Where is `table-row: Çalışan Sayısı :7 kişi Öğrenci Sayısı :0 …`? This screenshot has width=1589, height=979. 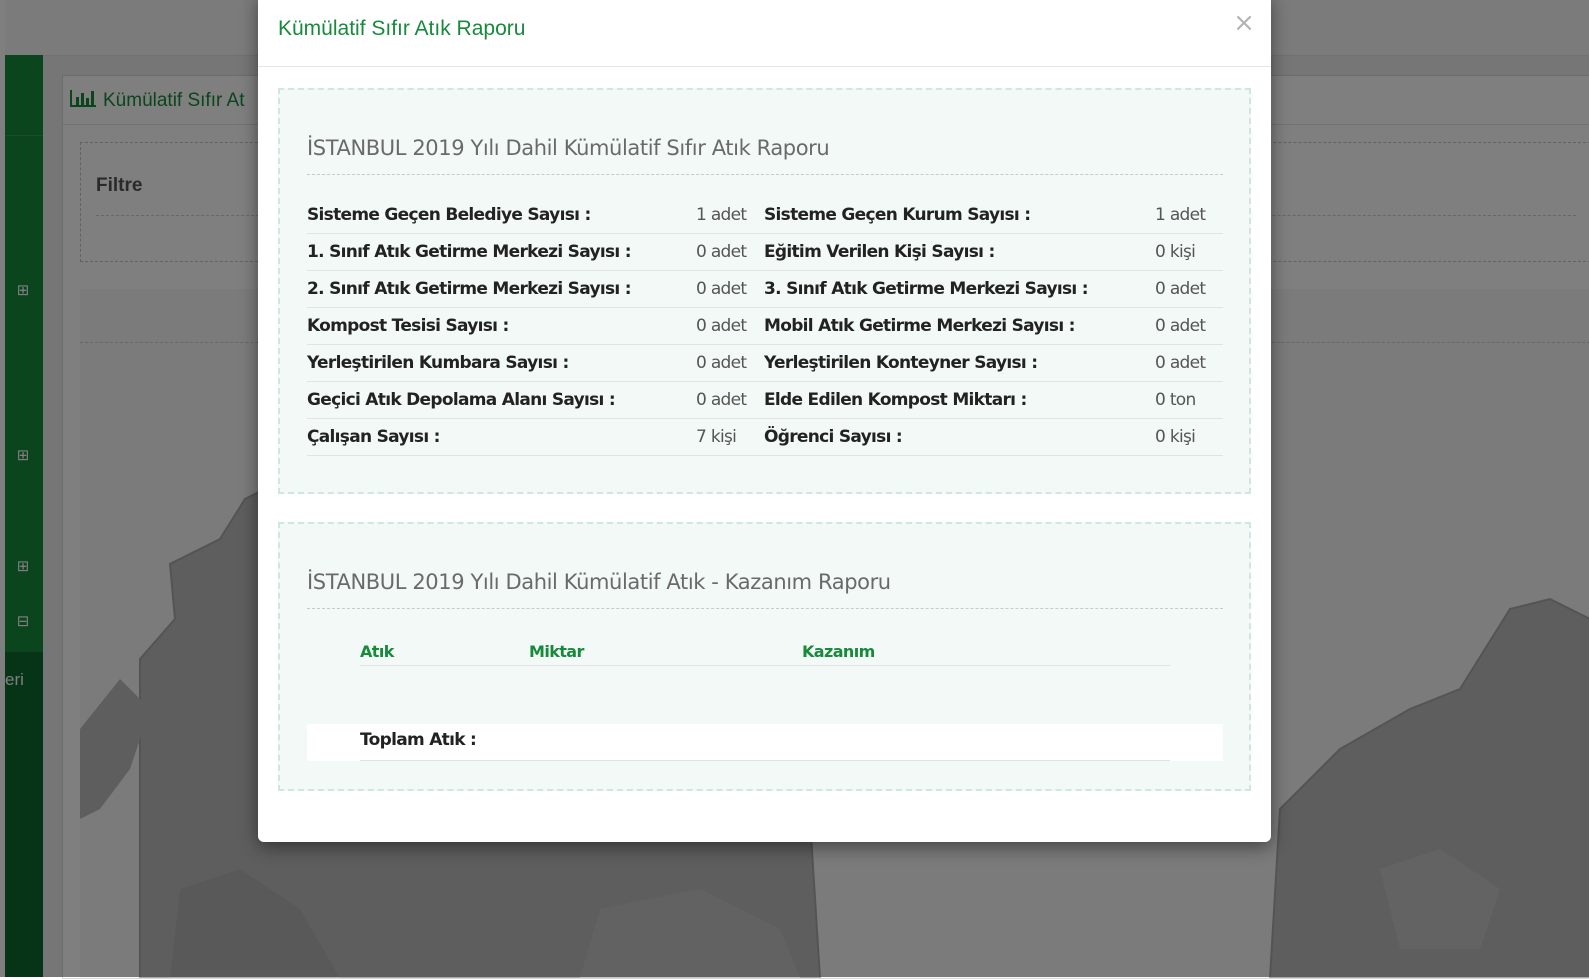
table-row: Çalışan Sayısı :7 kişi Öğrenci Sayısı :0 … is located at coordinates (765, 437).